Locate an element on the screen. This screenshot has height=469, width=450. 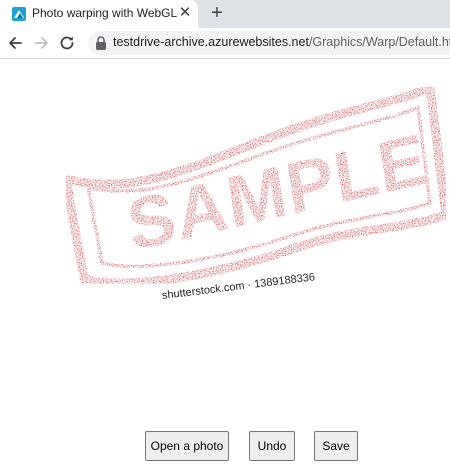
favicon-icon is located at coordinates (19, 14).